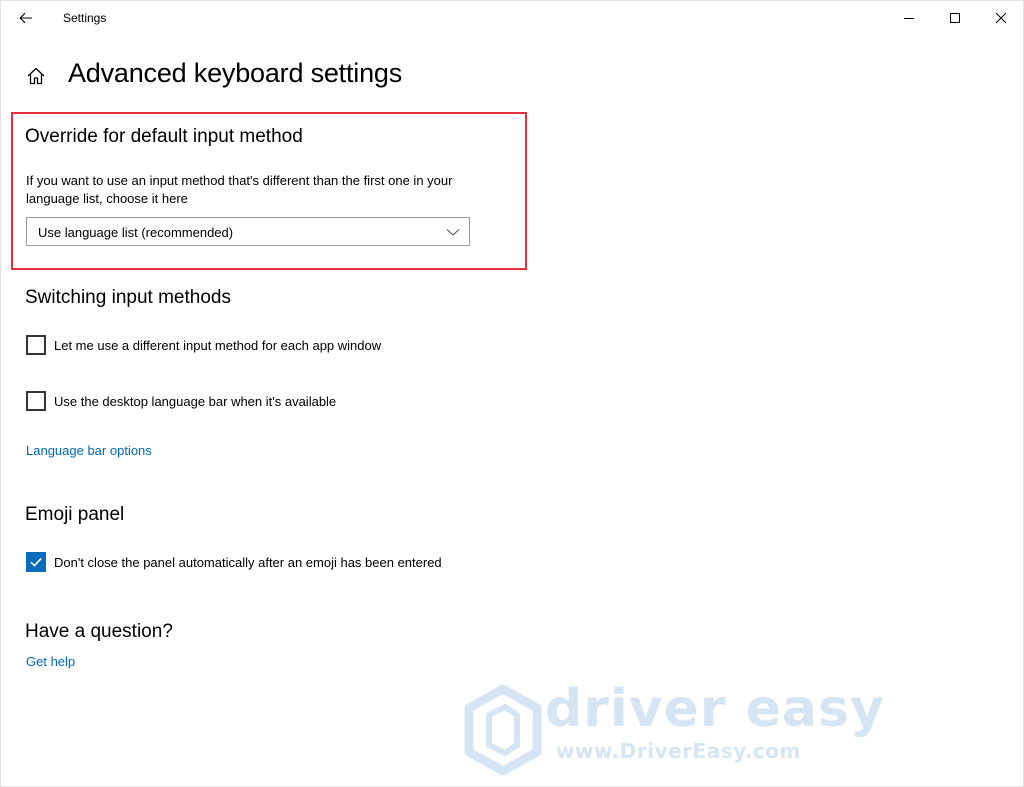  Describe the element at coordinates (136, 232) in the screenshot. I see `dropdown-selected-value: Use language list (recommended)` at that location.